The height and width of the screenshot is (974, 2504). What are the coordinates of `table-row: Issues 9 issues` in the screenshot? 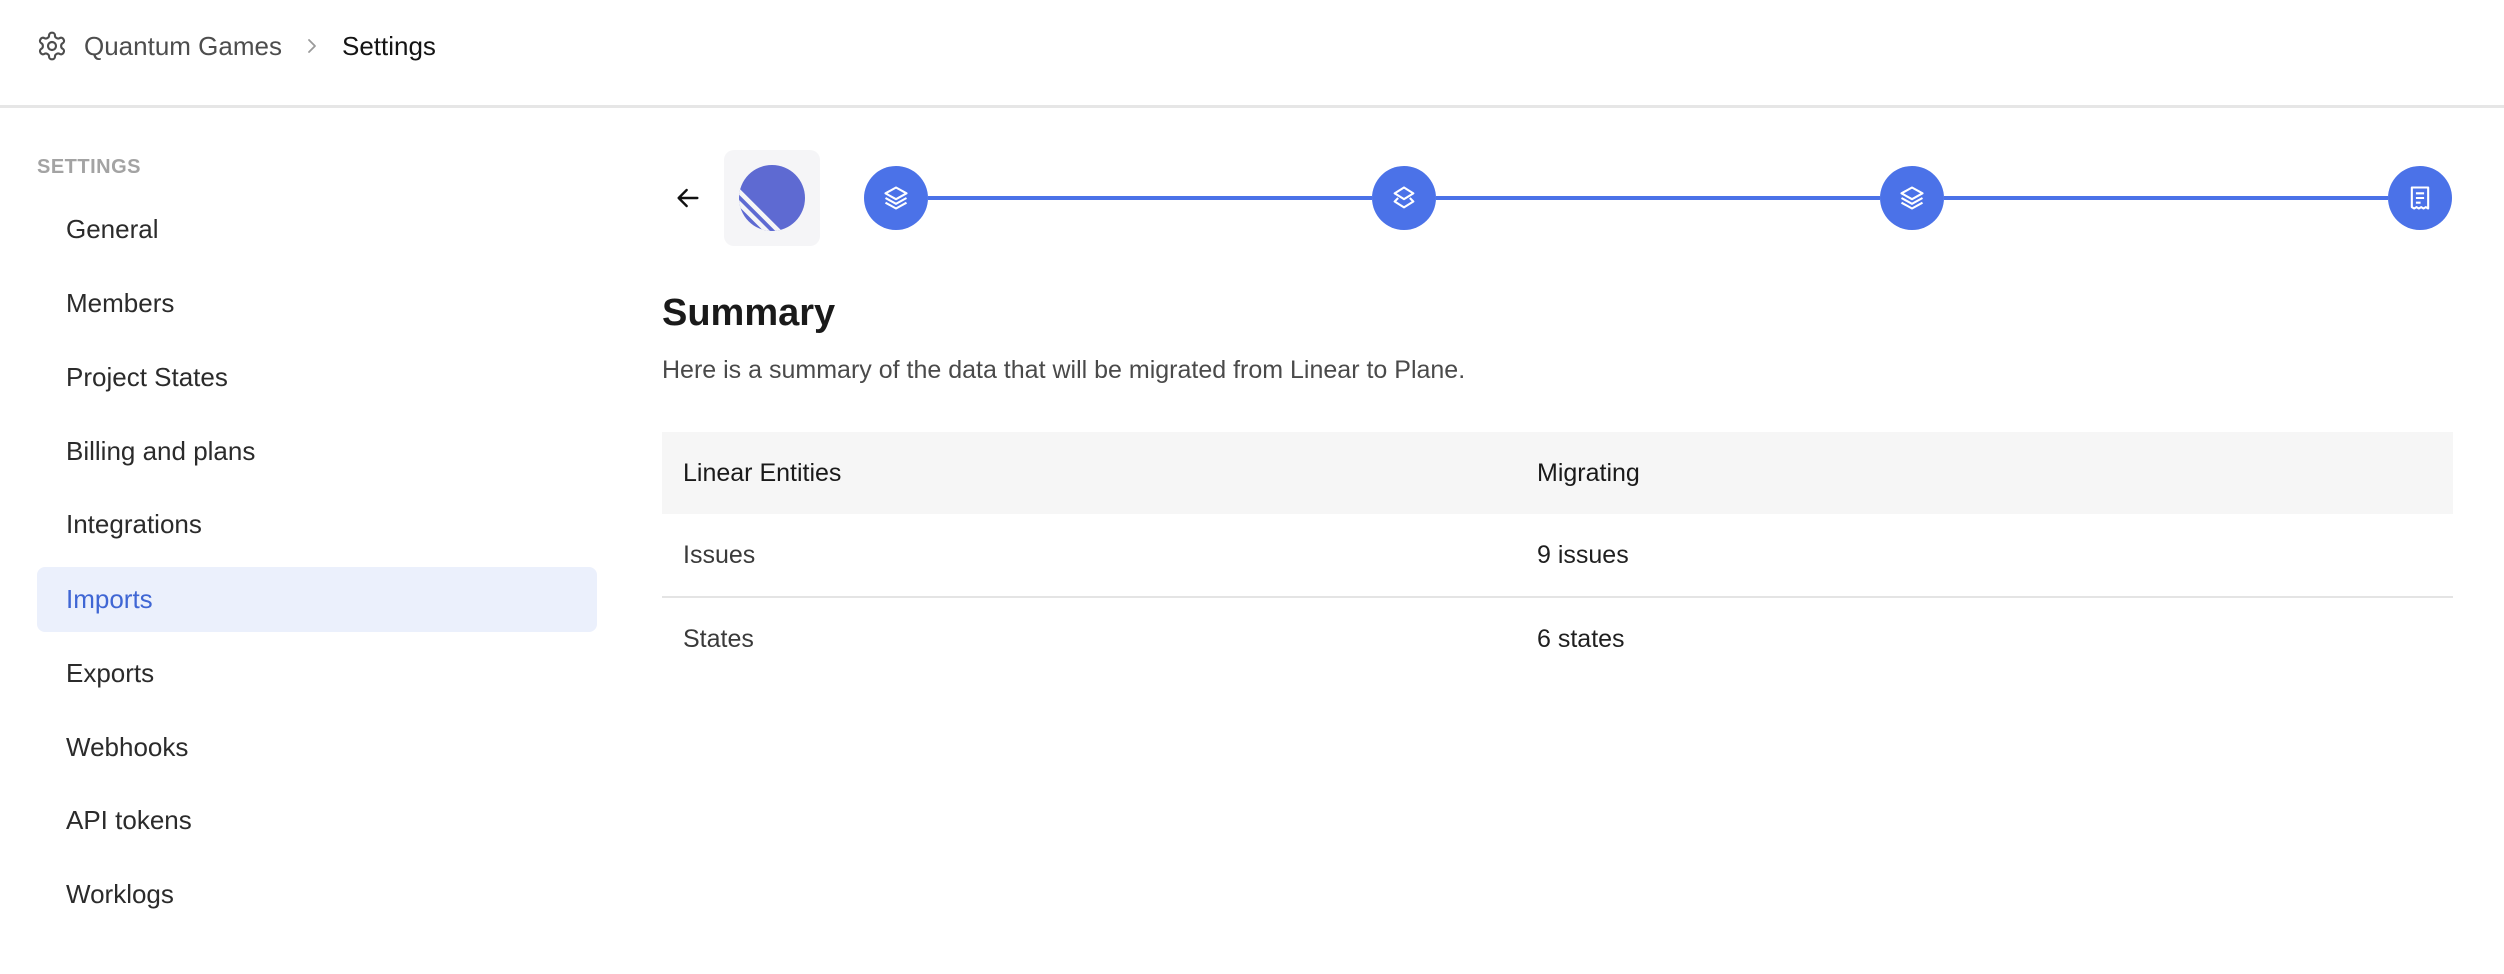 It's located at (1557, 556).